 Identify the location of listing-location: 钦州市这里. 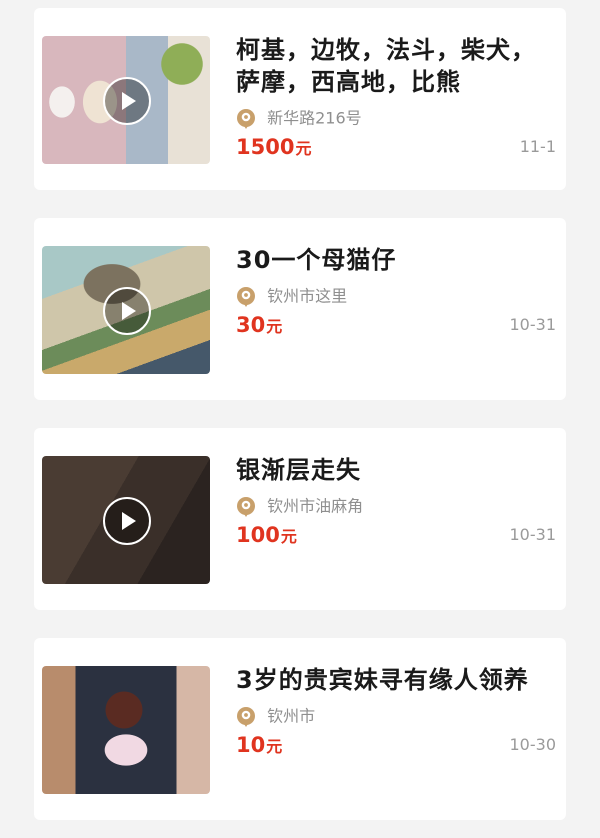
(396, 296).